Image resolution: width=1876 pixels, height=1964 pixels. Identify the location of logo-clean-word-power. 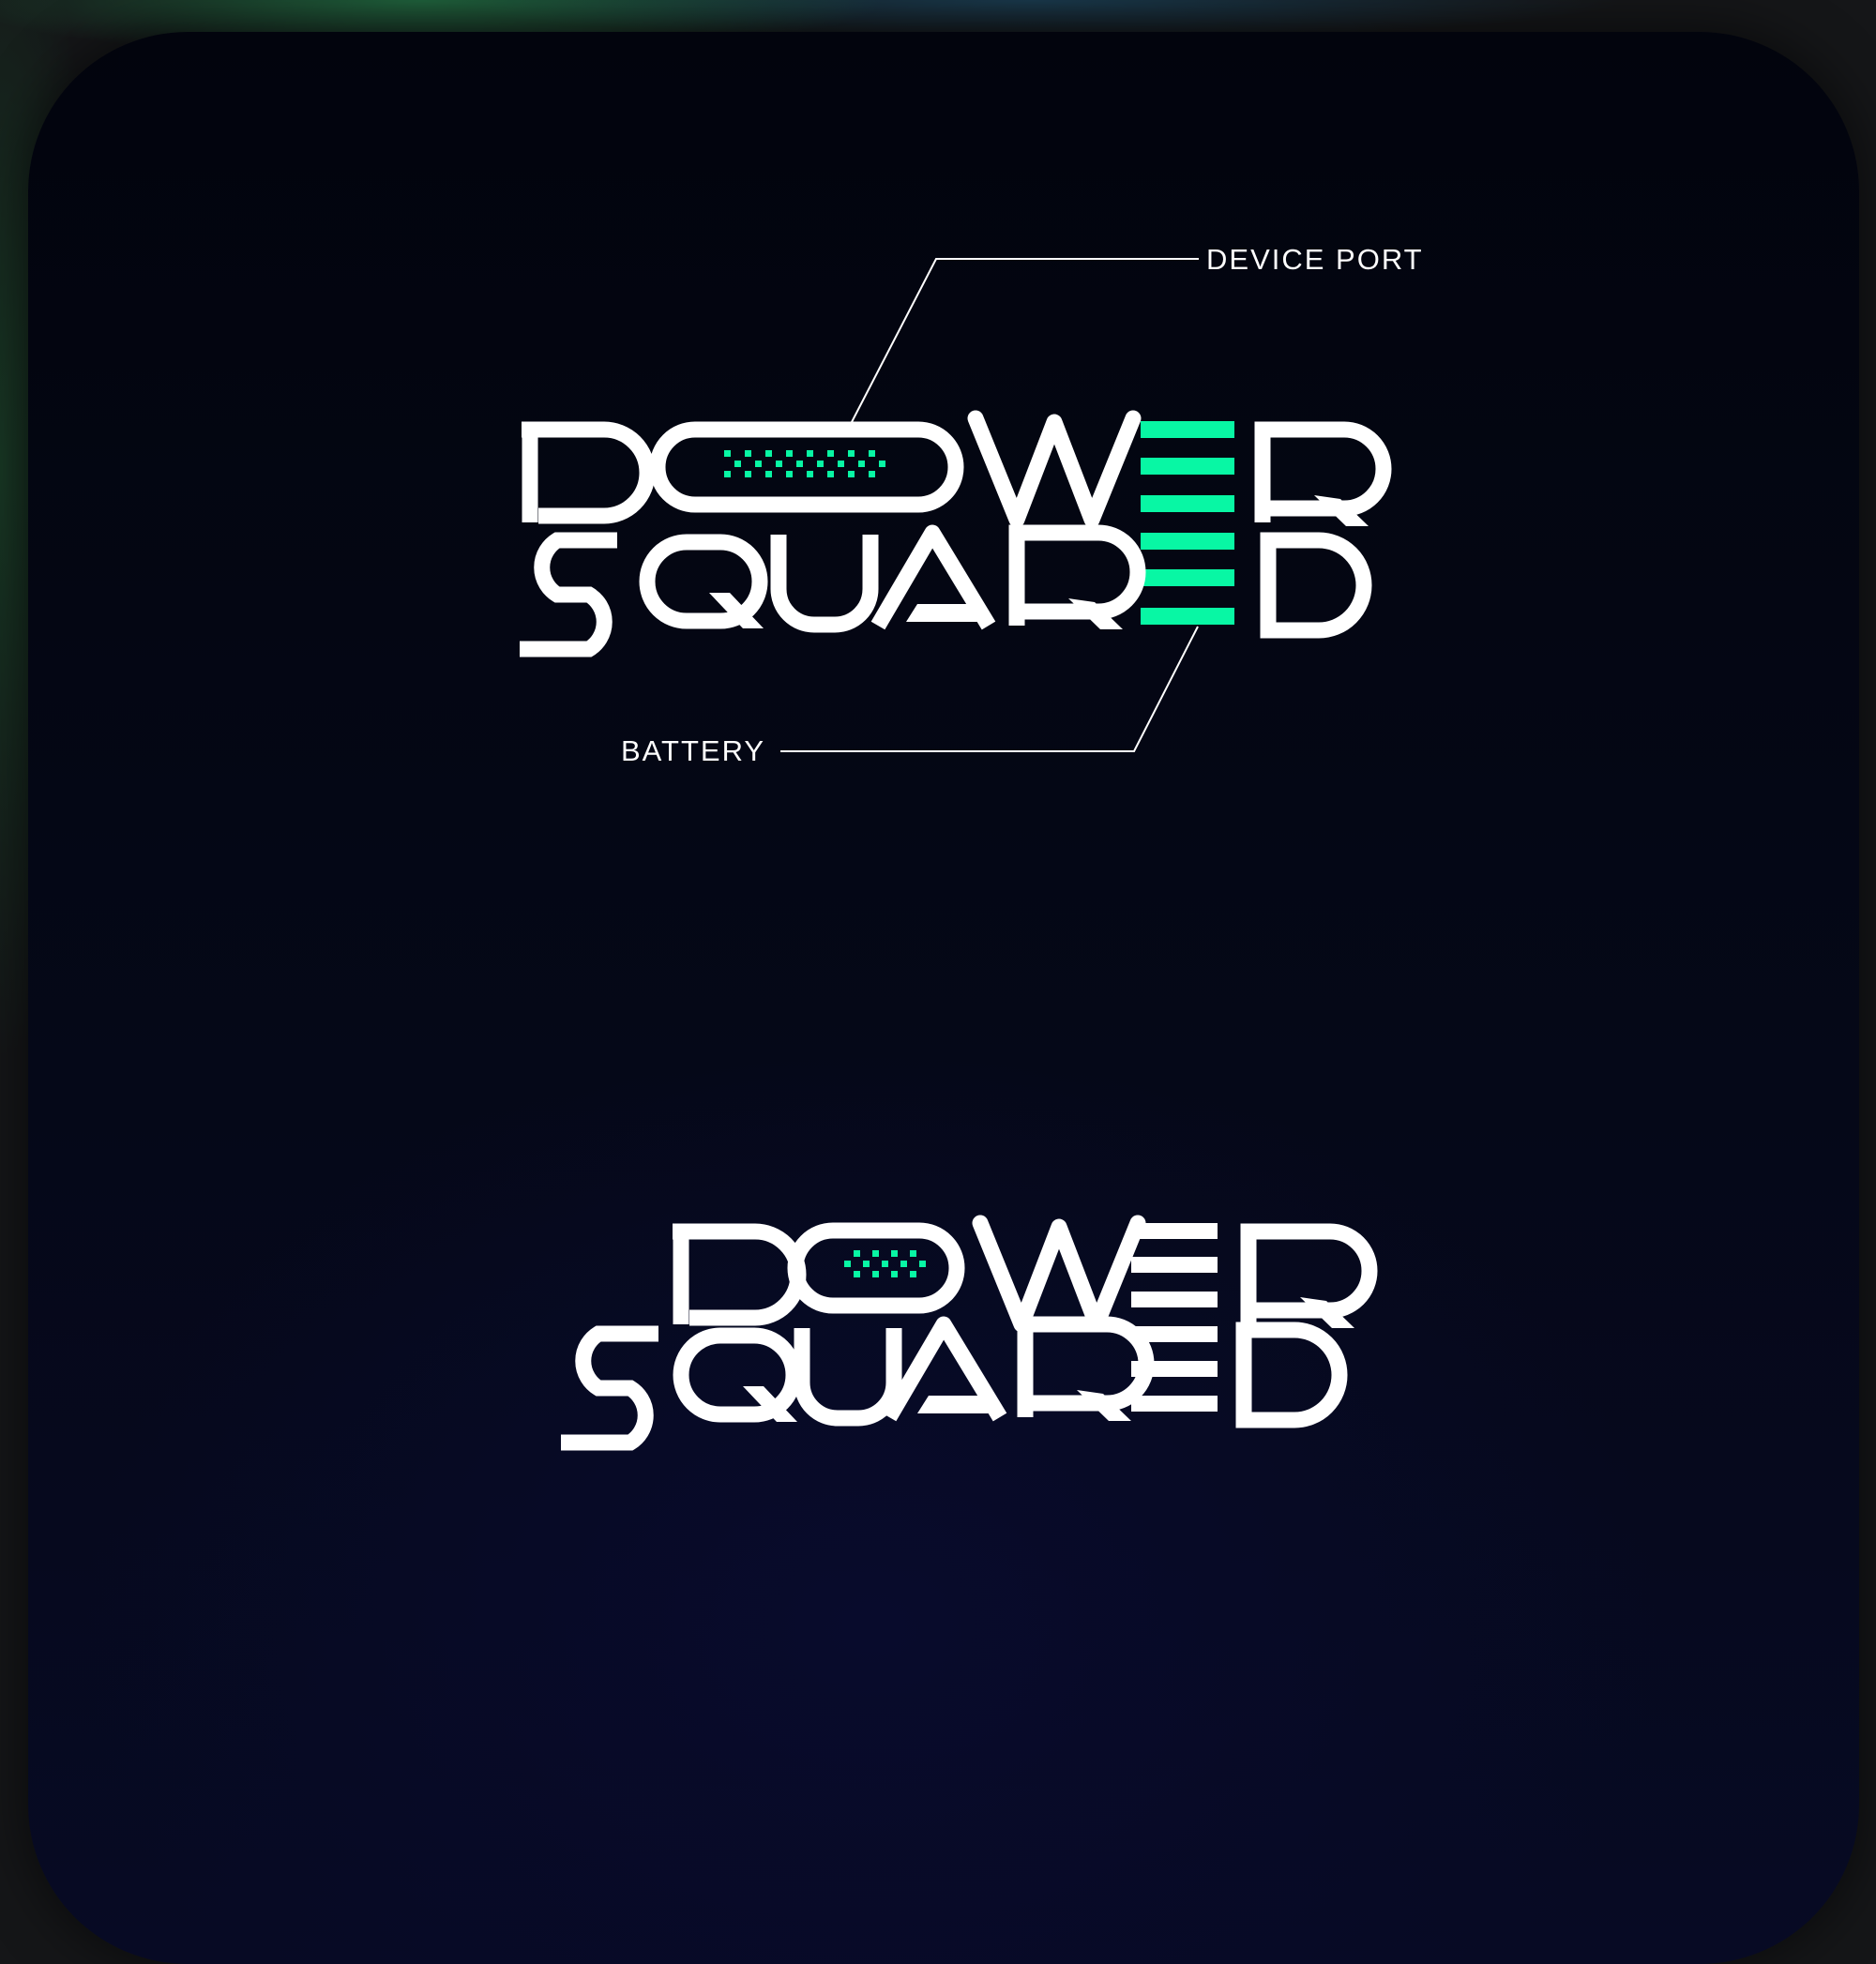
(1021, 1276).